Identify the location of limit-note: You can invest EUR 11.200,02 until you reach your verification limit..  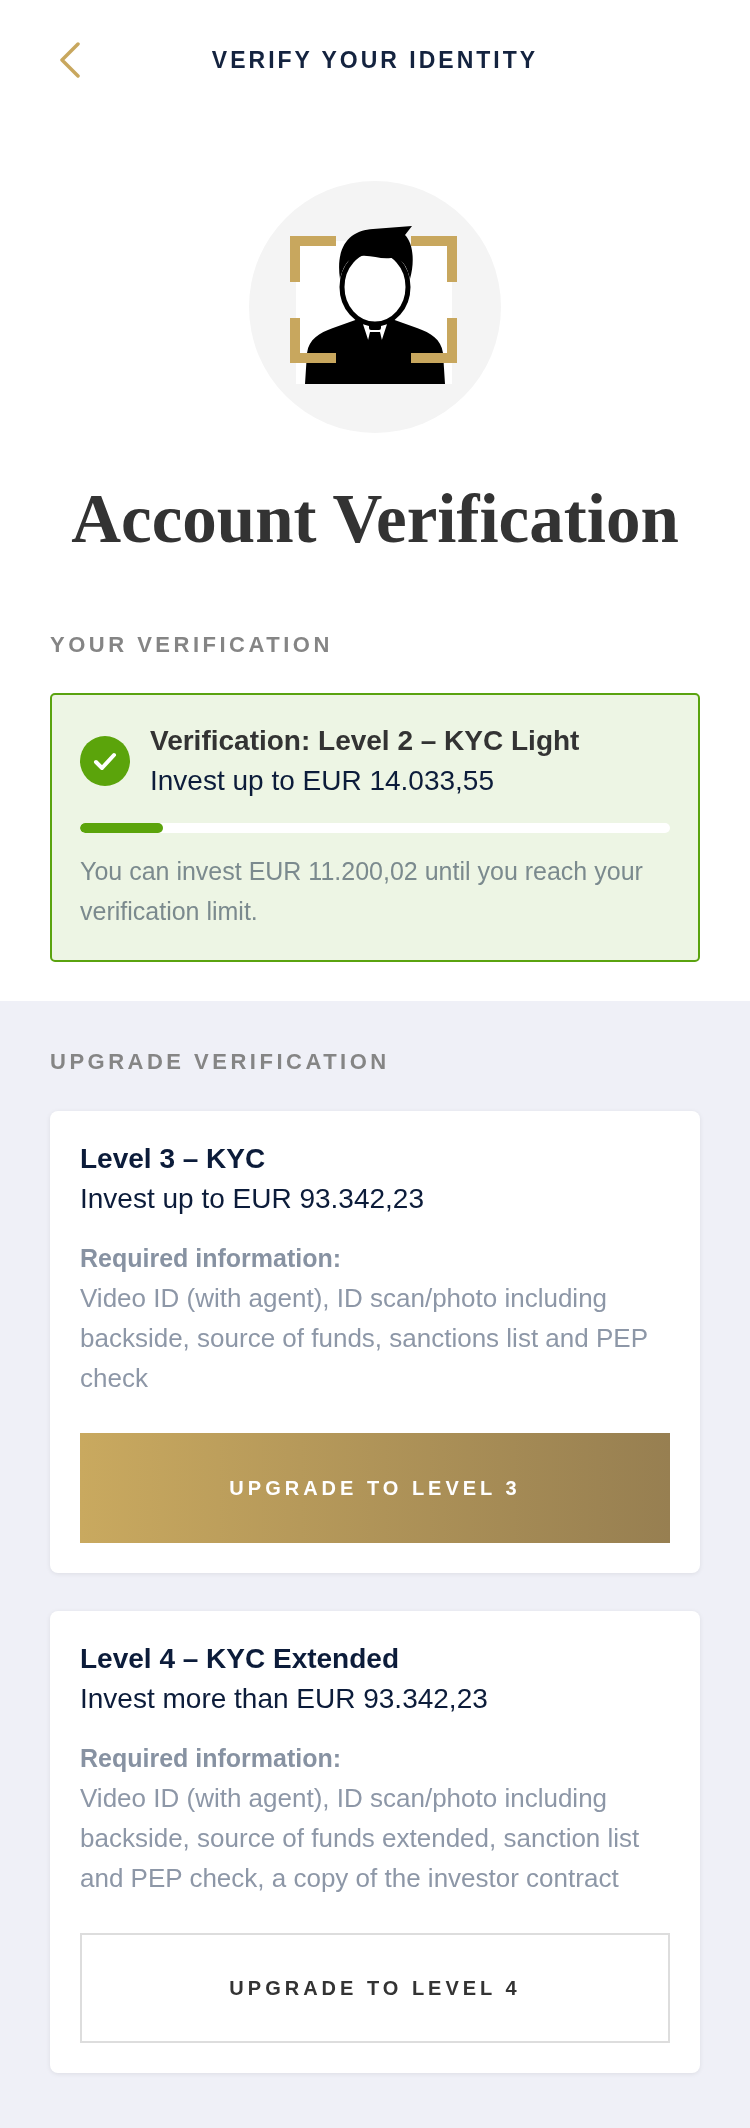
(362, 891).